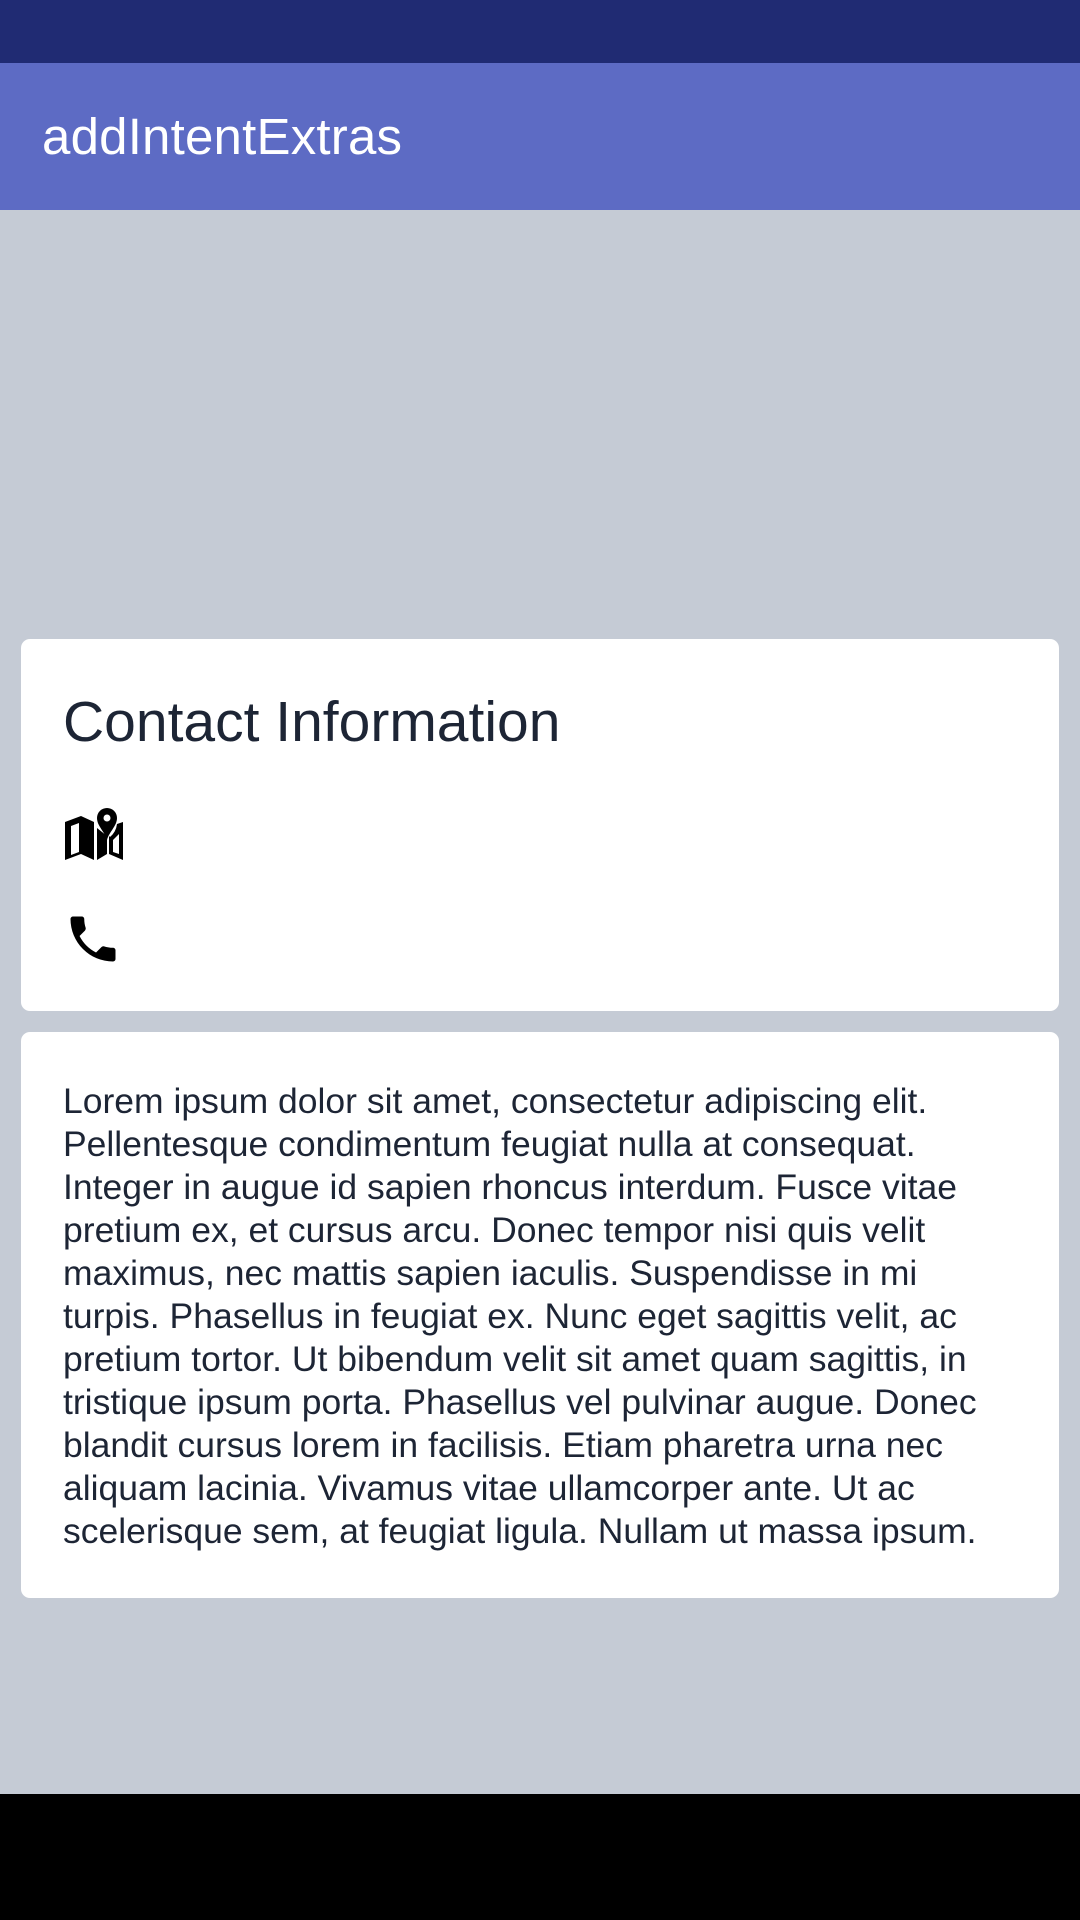 This screenshot has width=1080, height=1920. What do you see at coordinates (312, 722) in the screenshot?
I see `contact-card-title: Contact Information` at bounding box center [312, 722].